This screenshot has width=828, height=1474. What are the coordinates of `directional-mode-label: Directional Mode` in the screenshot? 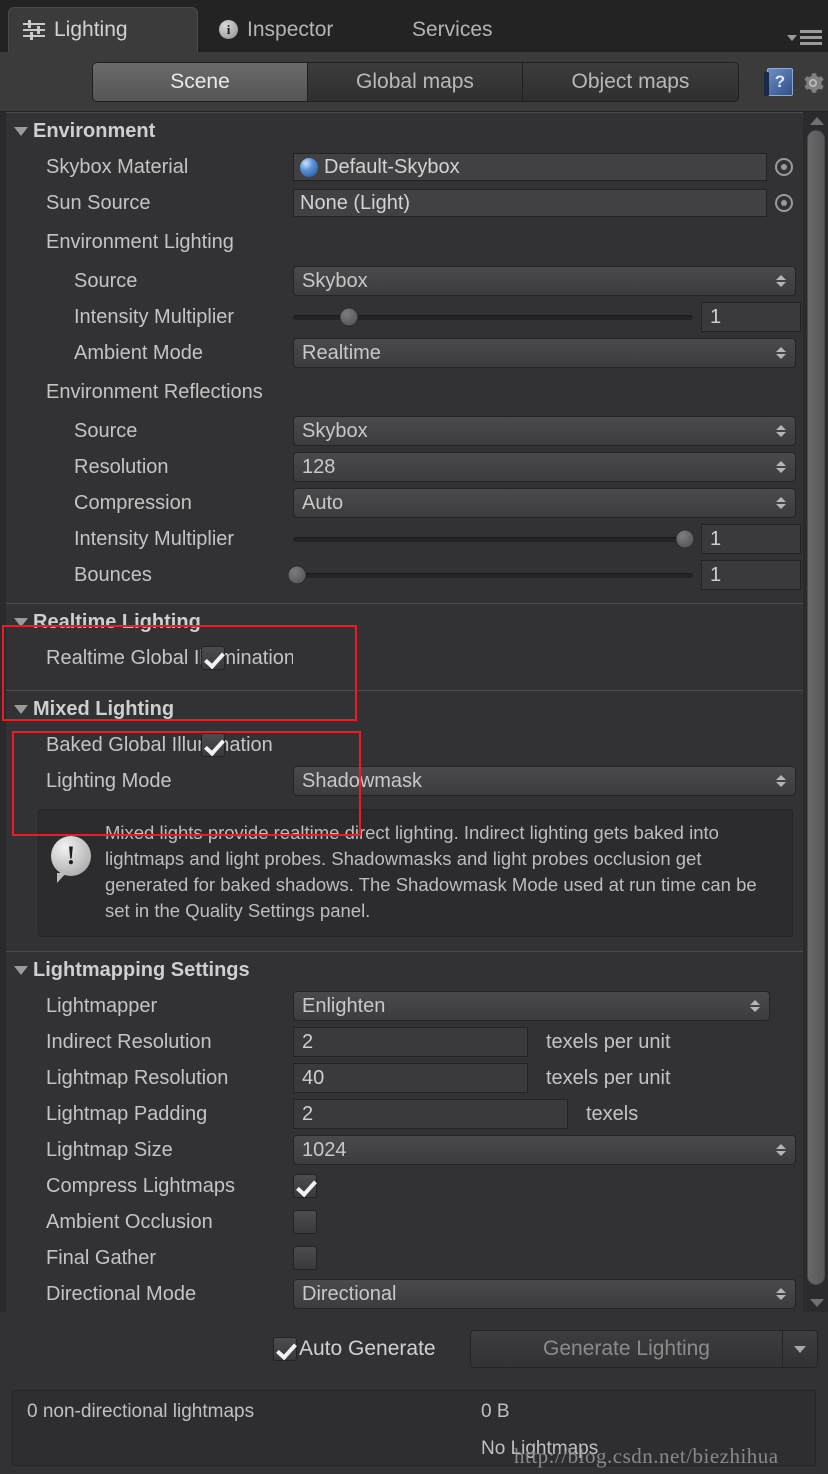 It's located at (121, 1293).